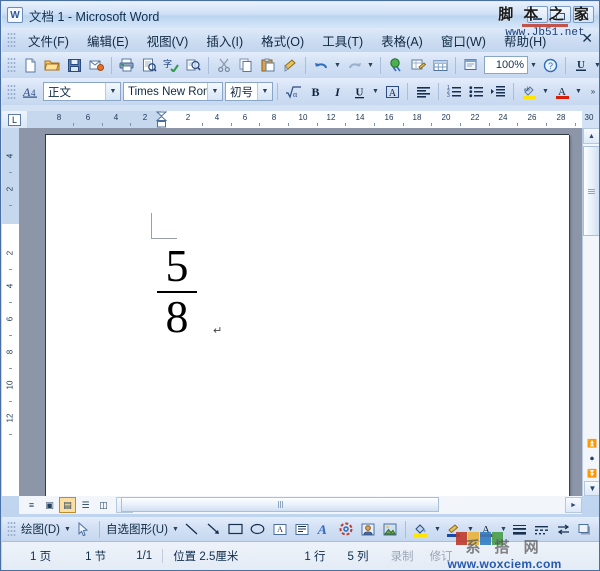  What do you see at coordinates (127, 65) in the screenshot?
I see `print-icon` at bounding box center [127, 65].